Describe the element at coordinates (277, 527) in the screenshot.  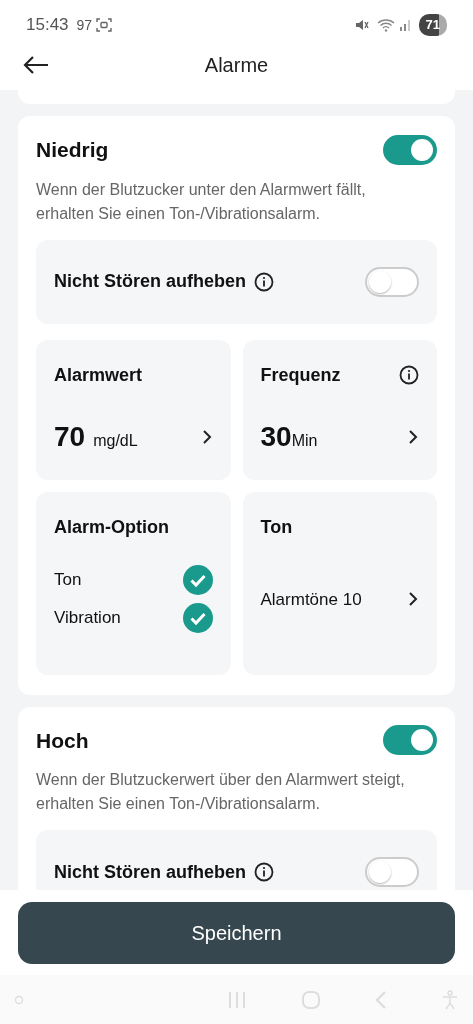
I see `tile-label: Ton` at that location.